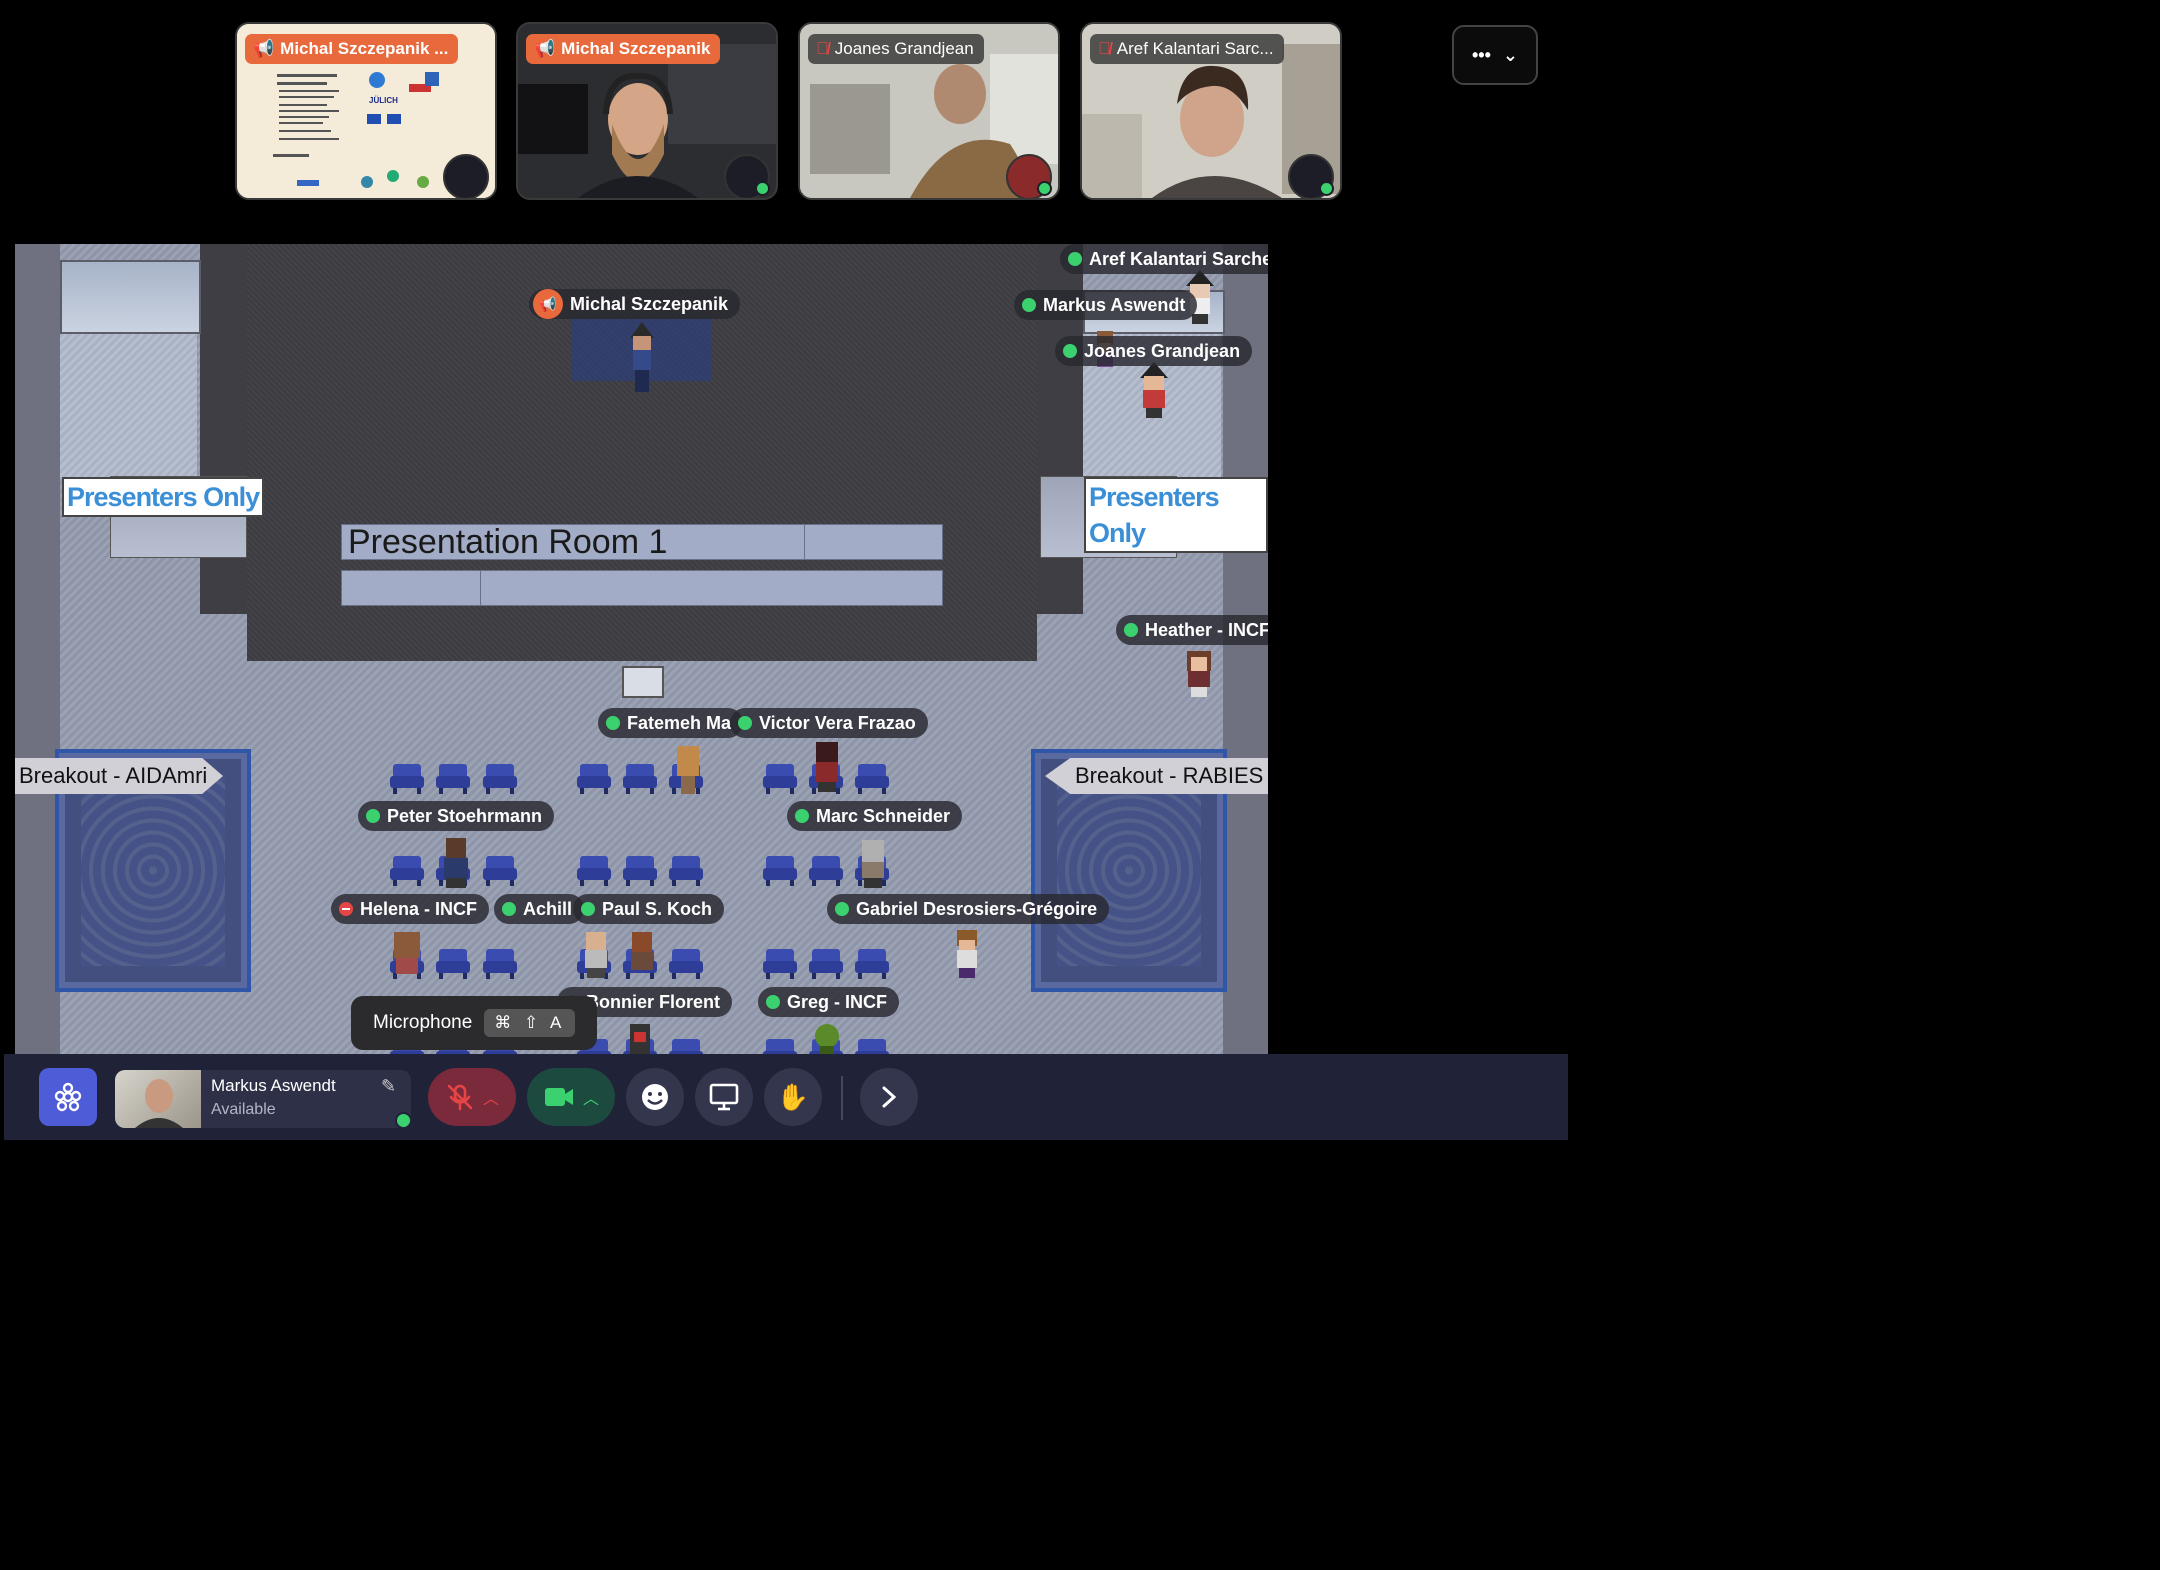 The width and height of the screenshot is (2160, 1570). I want to click on emoji-button, so click(655, 1097).